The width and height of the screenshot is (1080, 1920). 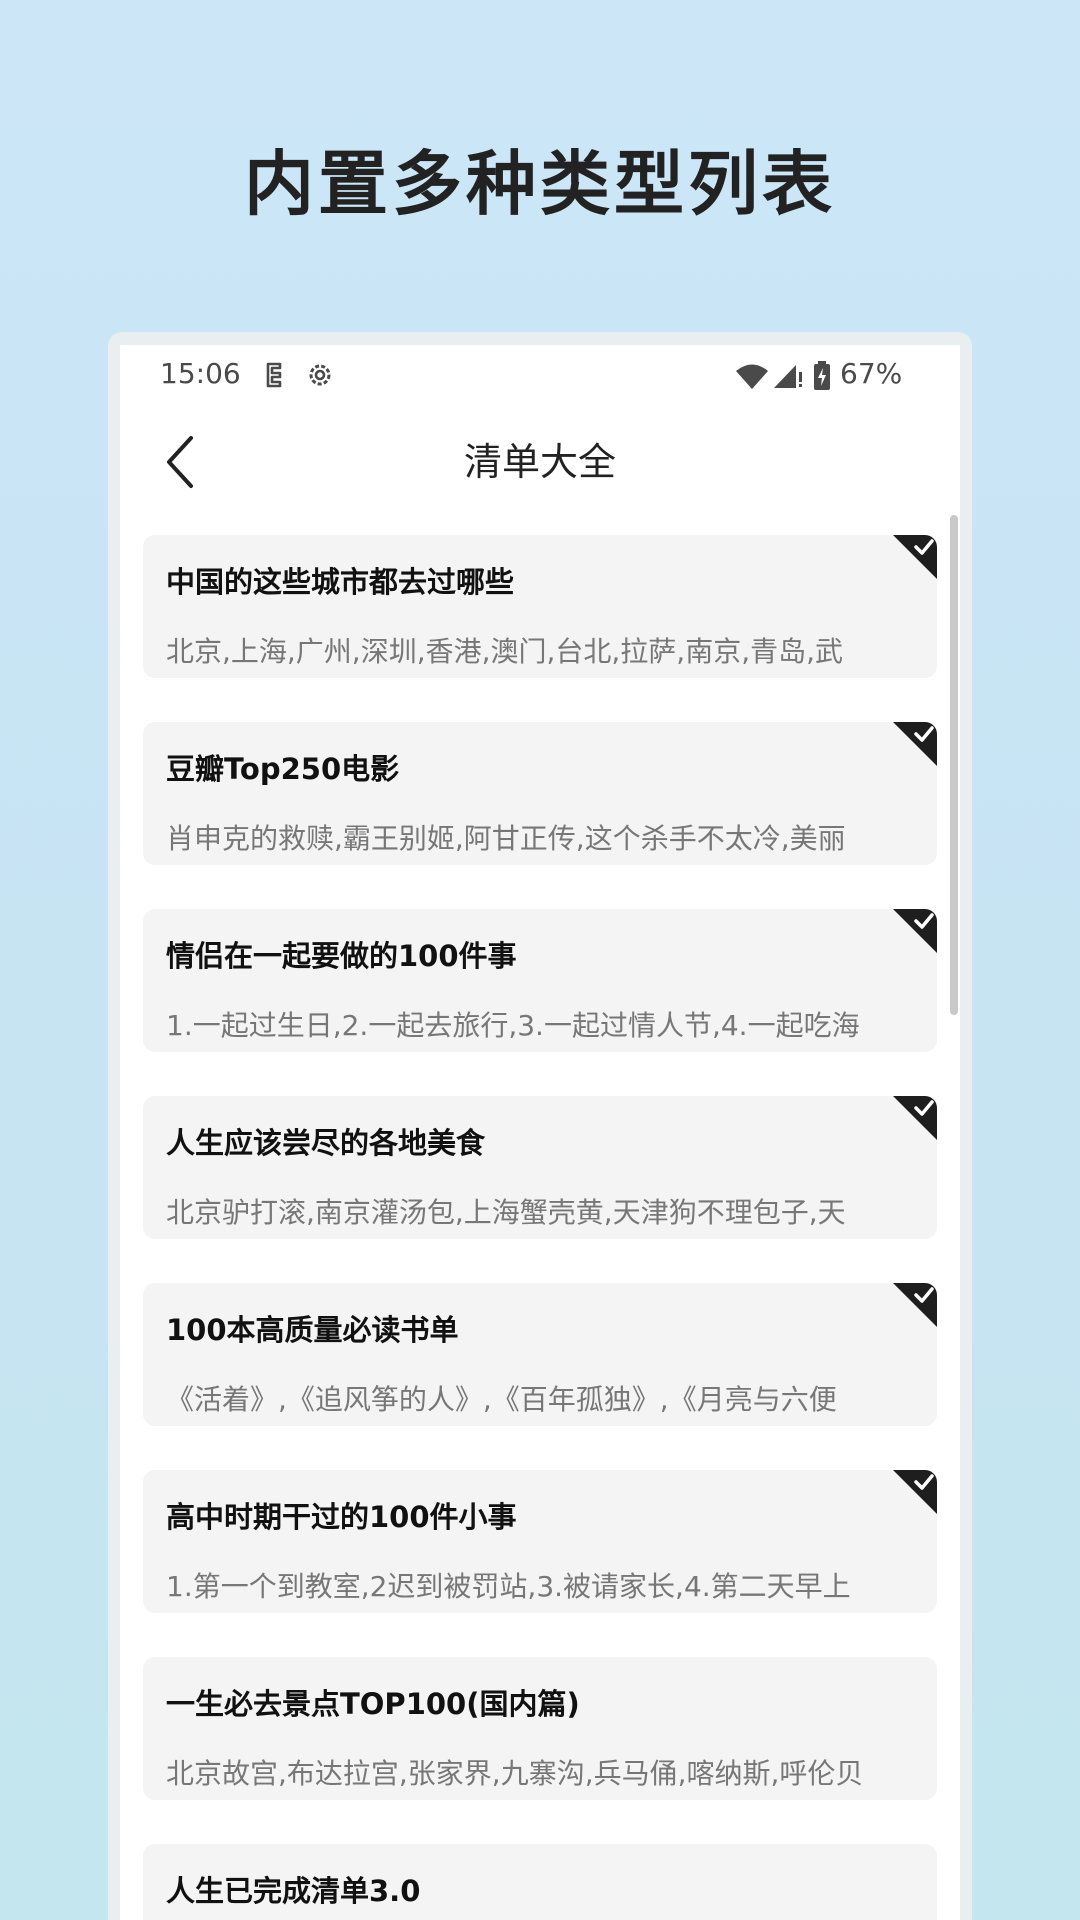 I want to click on back-button, so click(x=180, y=462).